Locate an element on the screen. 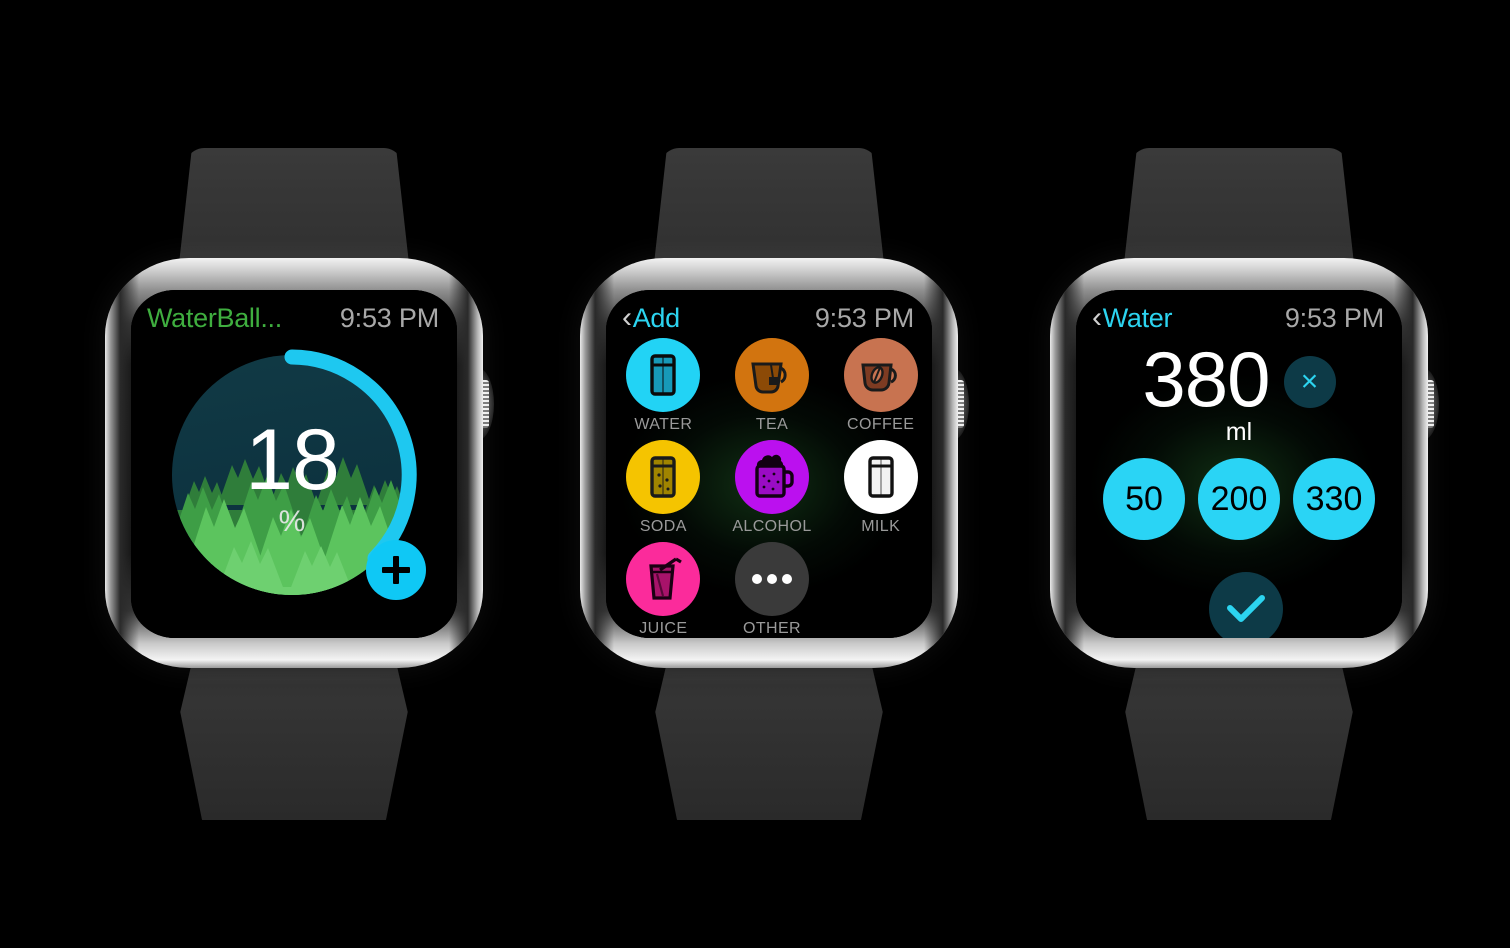  drink-item-coffee: COFFEE is located at coordinates (880, 386).